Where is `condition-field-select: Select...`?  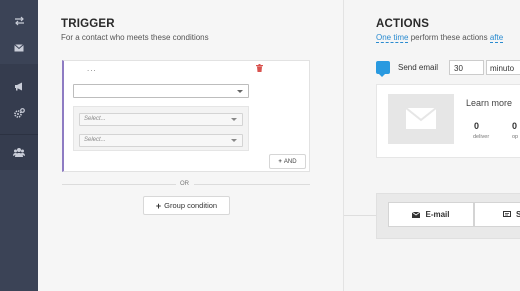
condition-field-select: Select... is located at coordinates (161, 119).